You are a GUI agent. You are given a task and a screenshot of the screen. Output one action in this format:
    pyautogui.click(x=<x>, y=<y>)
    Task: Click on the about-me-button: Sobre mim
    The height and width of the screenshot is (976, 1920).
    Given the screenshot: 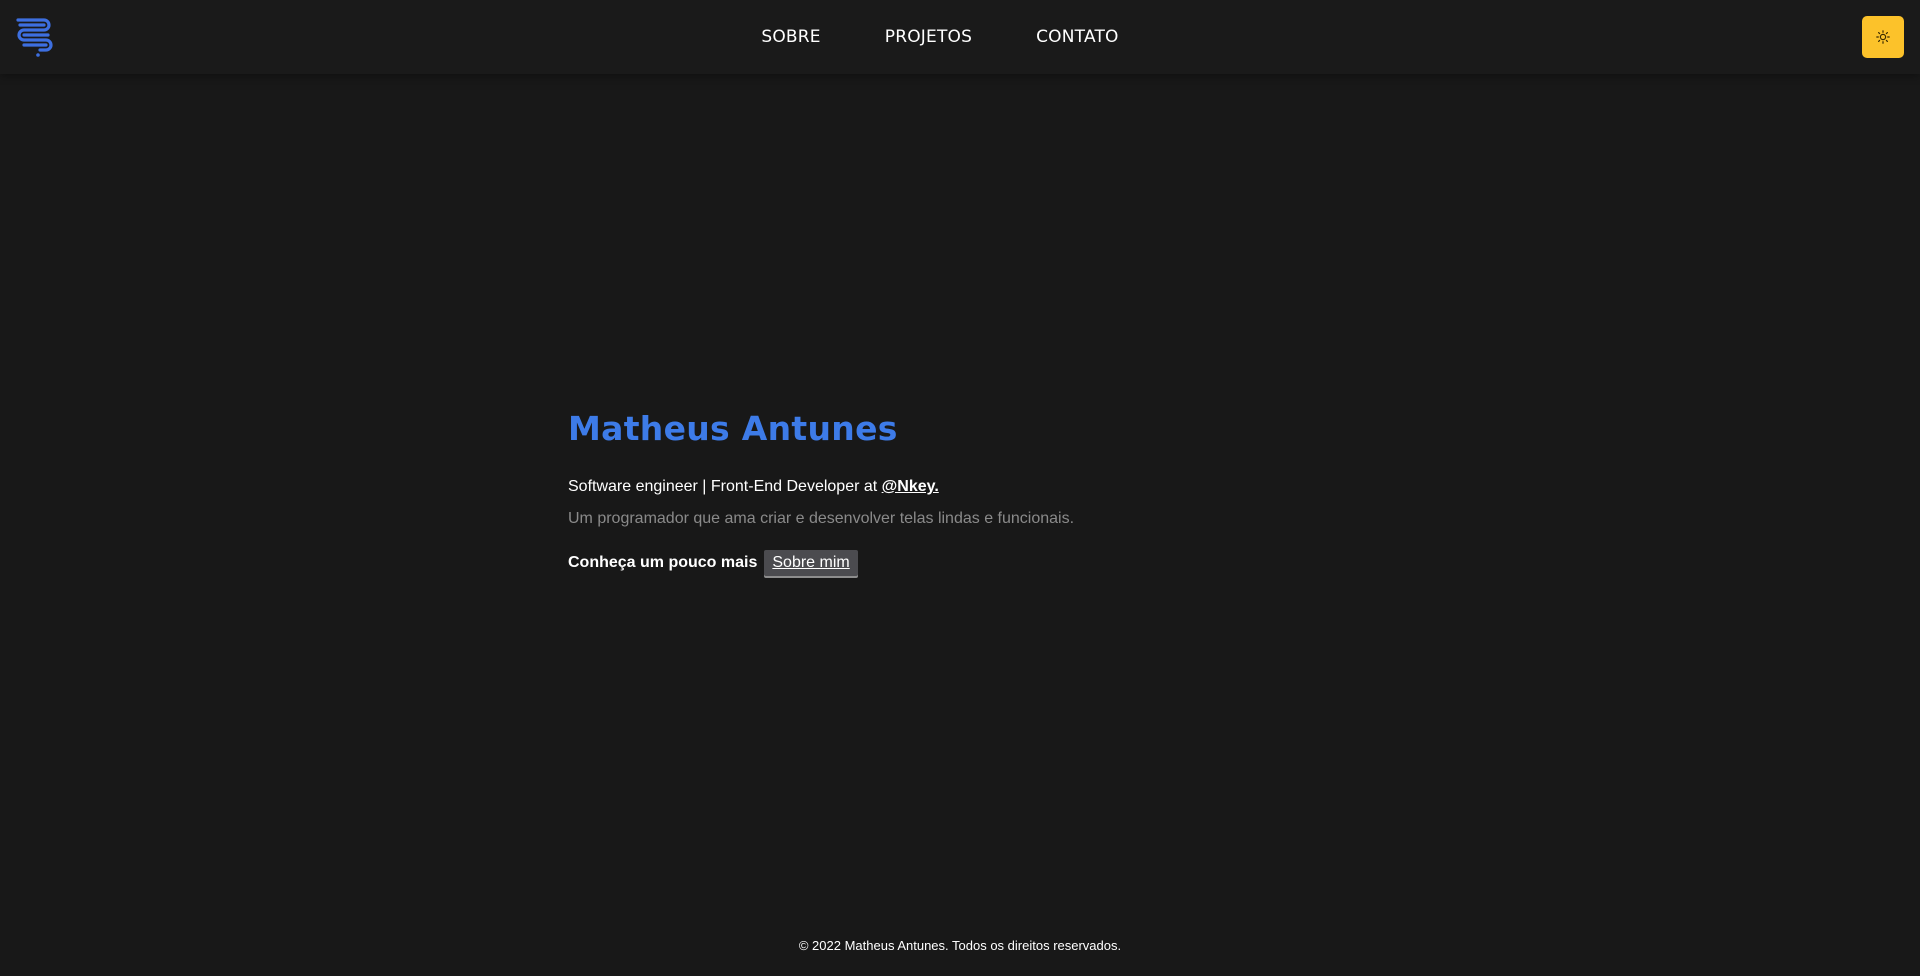 What is the action you would take?
    pyautogui.click(x=811, y=563)
    